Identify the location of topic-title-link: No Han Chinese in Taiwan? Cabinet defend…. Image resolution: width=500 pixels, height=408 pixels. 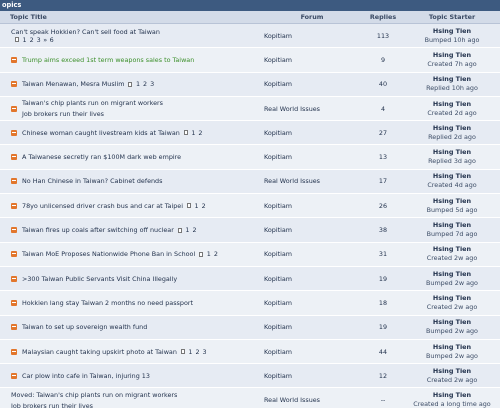
(92, 181).